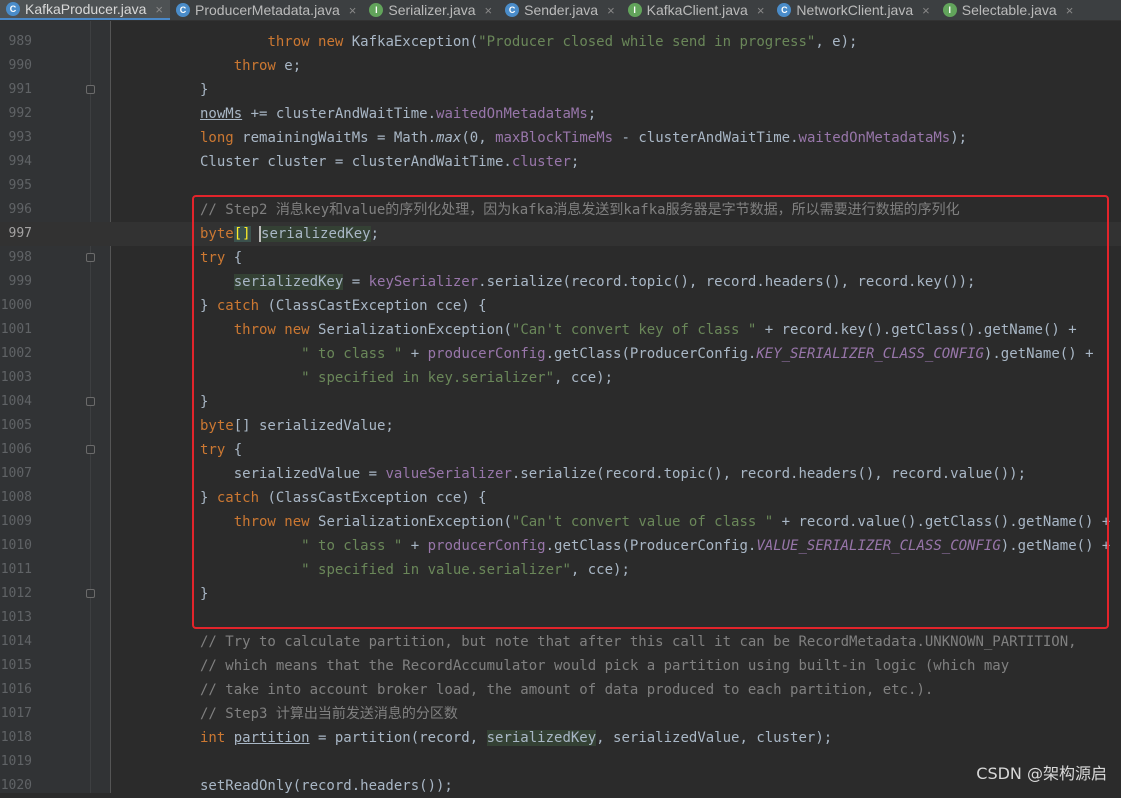 The height and width of the screenshot is (798, 1121). I want to click on code-token: " specified in value.serializer", so click(436, 570).